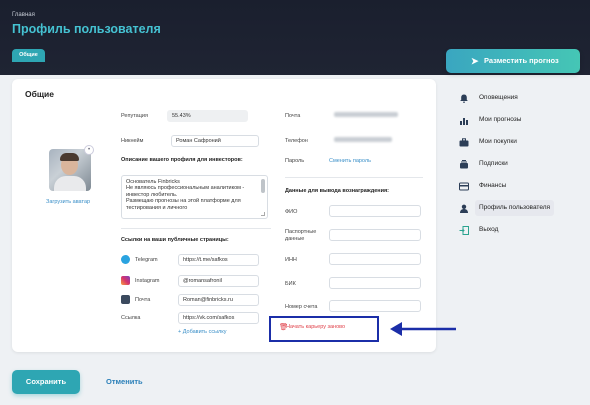 The width and height of the screenshot is (590, 405). What do you see at coordinates (202, 332) in the screenshot?
I see `add-link-button: + Добавить ссылку` at bounding box center [202, 332].